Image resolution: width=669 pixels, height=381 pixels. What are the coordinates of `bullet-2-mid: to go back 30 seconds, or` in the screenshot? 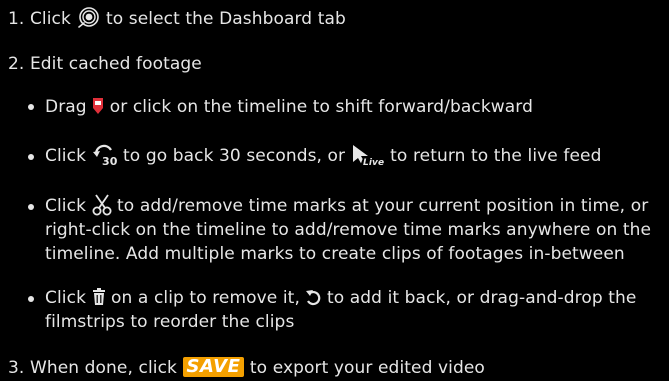 It's located at (234, 156).